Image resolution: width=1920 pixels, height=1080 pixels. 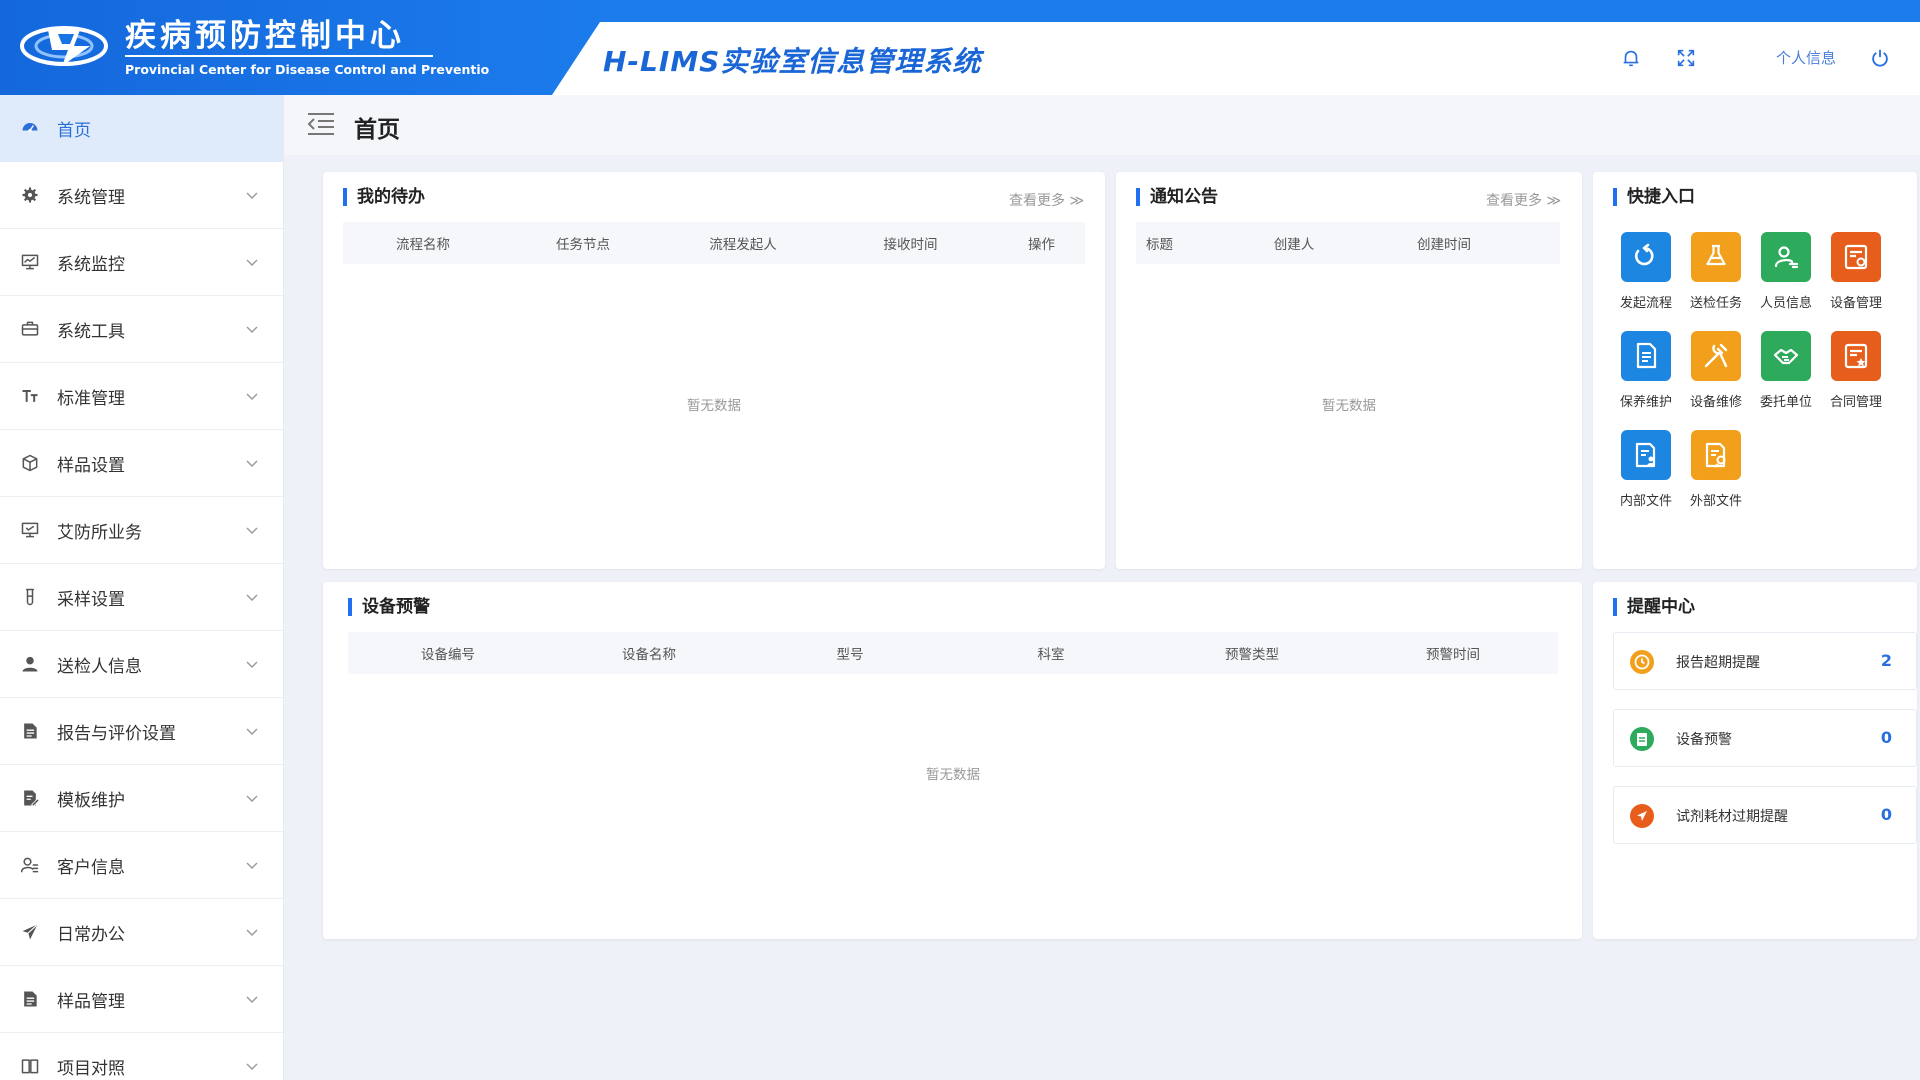 What do you see at coordinates (1177, 197) in the screenshot?
I see `notice-title: 通知公告` at bounding box center [1177, 197].